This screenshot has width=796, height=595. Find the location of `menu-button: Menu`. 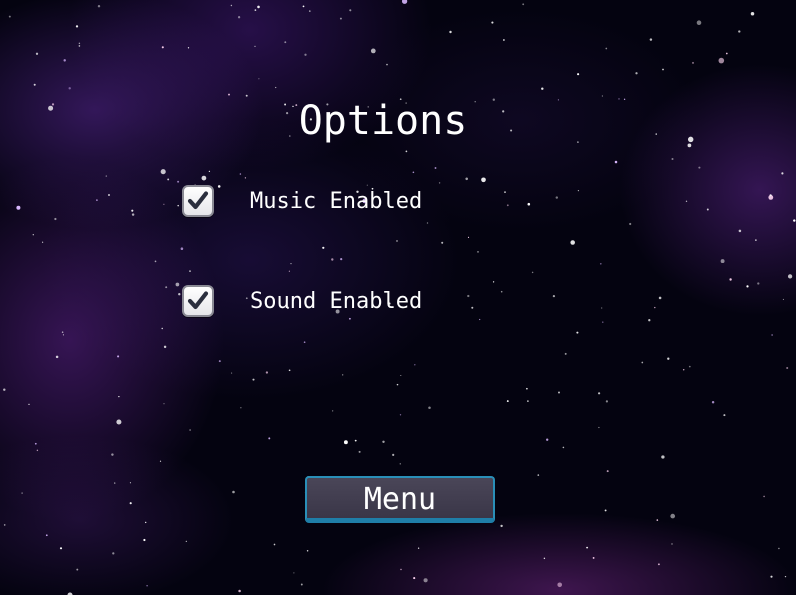

menu-button: Menu is located at coordinates (400, 499).